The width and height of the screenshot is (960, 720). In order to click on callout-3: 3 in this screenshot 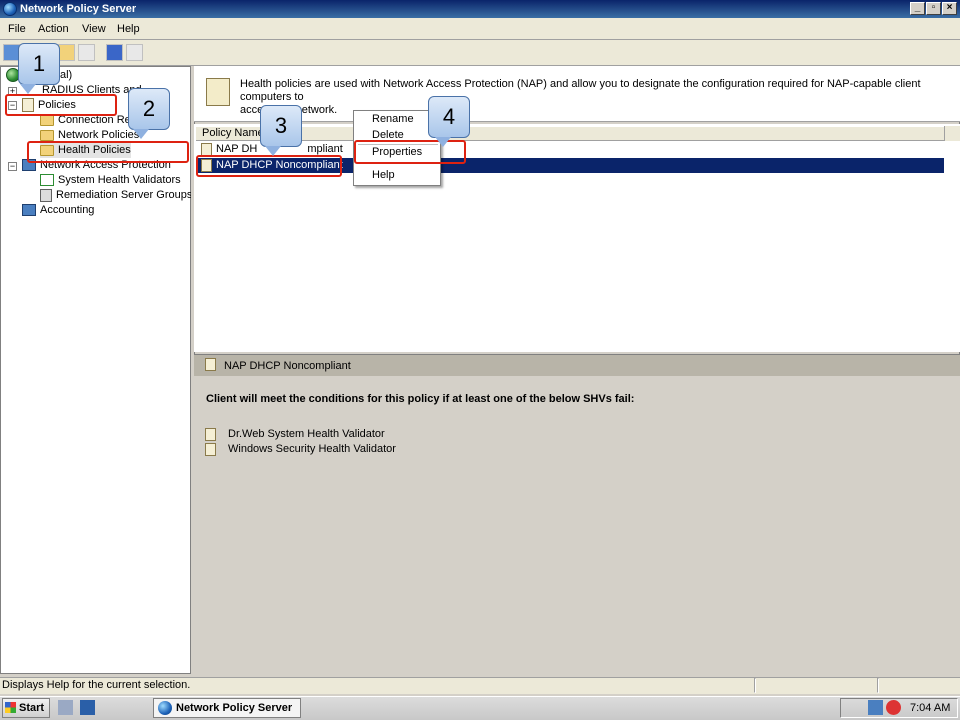, I will do `click(281, 126)`.